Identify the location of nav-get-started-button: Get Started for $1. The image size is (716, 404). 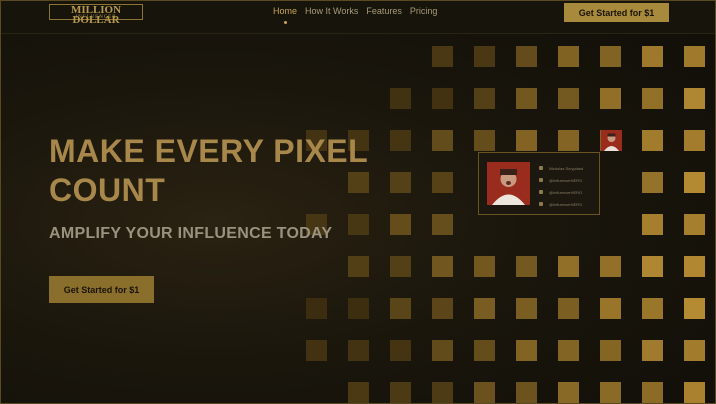
(616, 12).